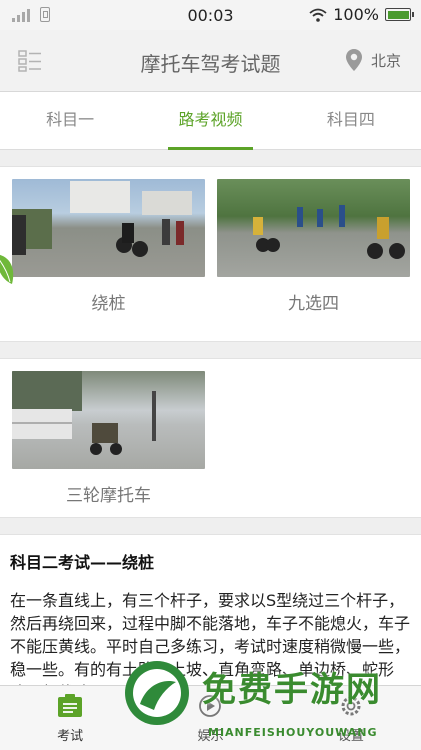 The height and width of the screenshot is (750, 421). What do you see at coordinates (313, 304) in the screenshot?
I see `video-caption: 九选四` at bounding box center [313, 304].